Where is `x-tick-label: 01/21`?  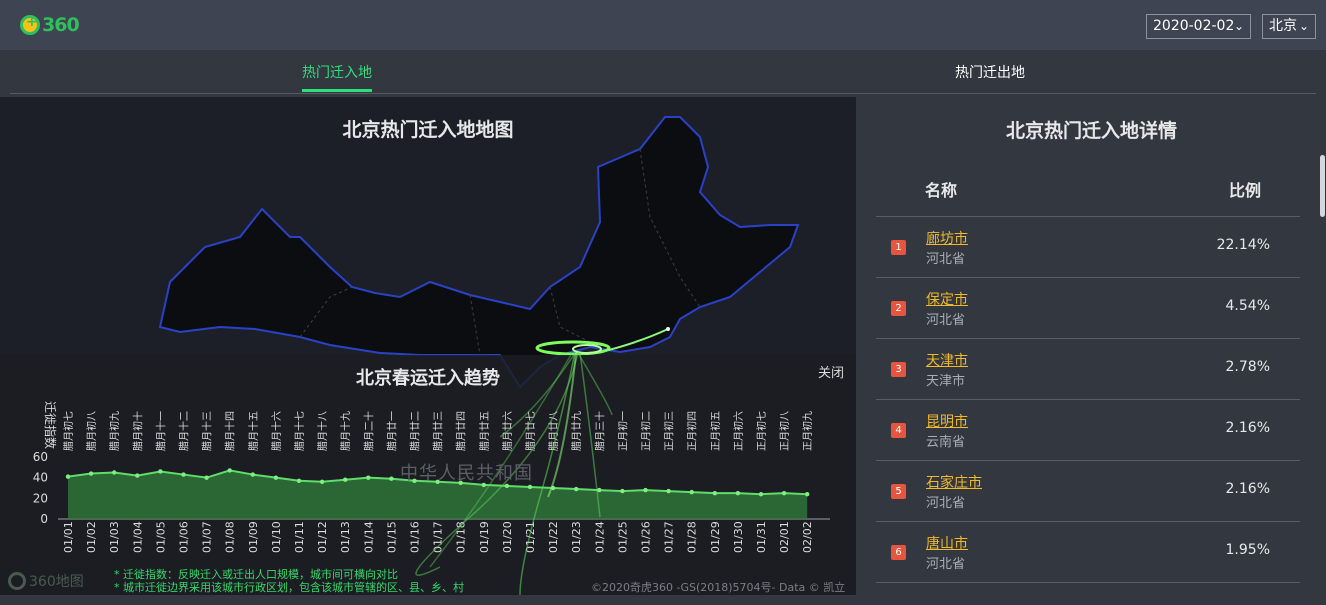
x-tick-label: 01/21 is located at coordinates (530, 537).